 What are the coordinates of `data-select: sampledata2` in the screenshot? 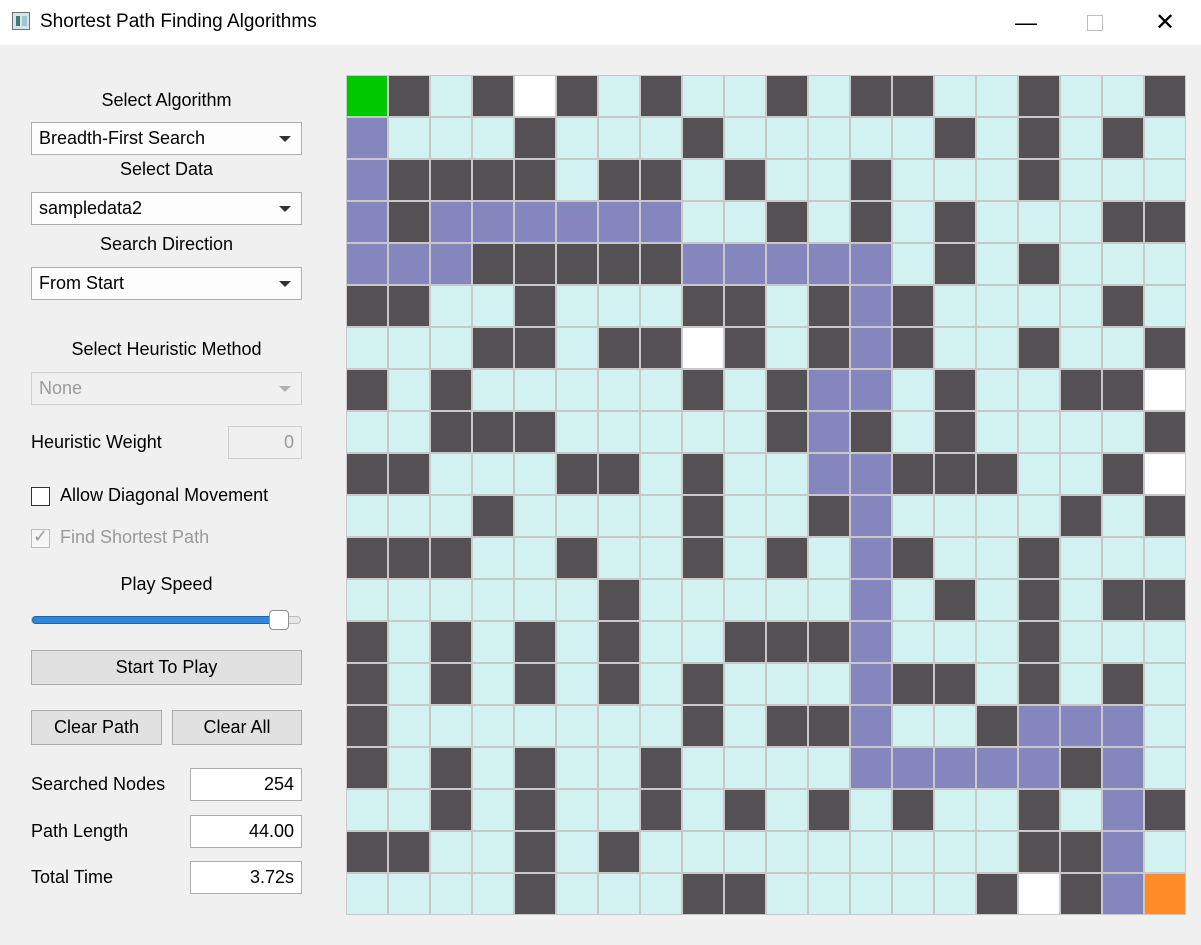 It's located at (166, 208).